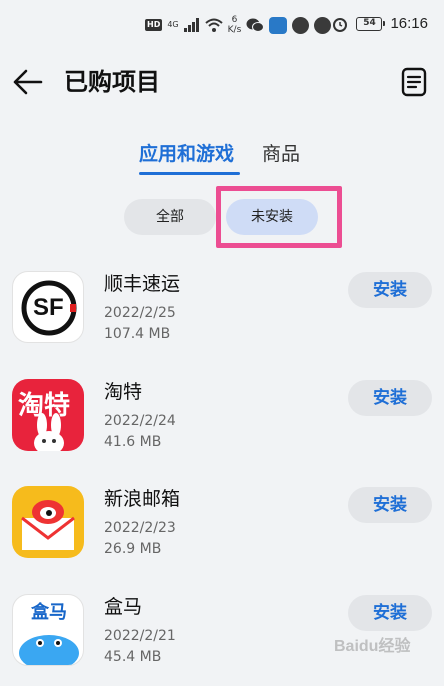 This screenshot has width=444, height=686. What do you see at coordinates (234, 30) in the screenshot?
I see `speed-unit: K/s` at bounding box center [234, 30].